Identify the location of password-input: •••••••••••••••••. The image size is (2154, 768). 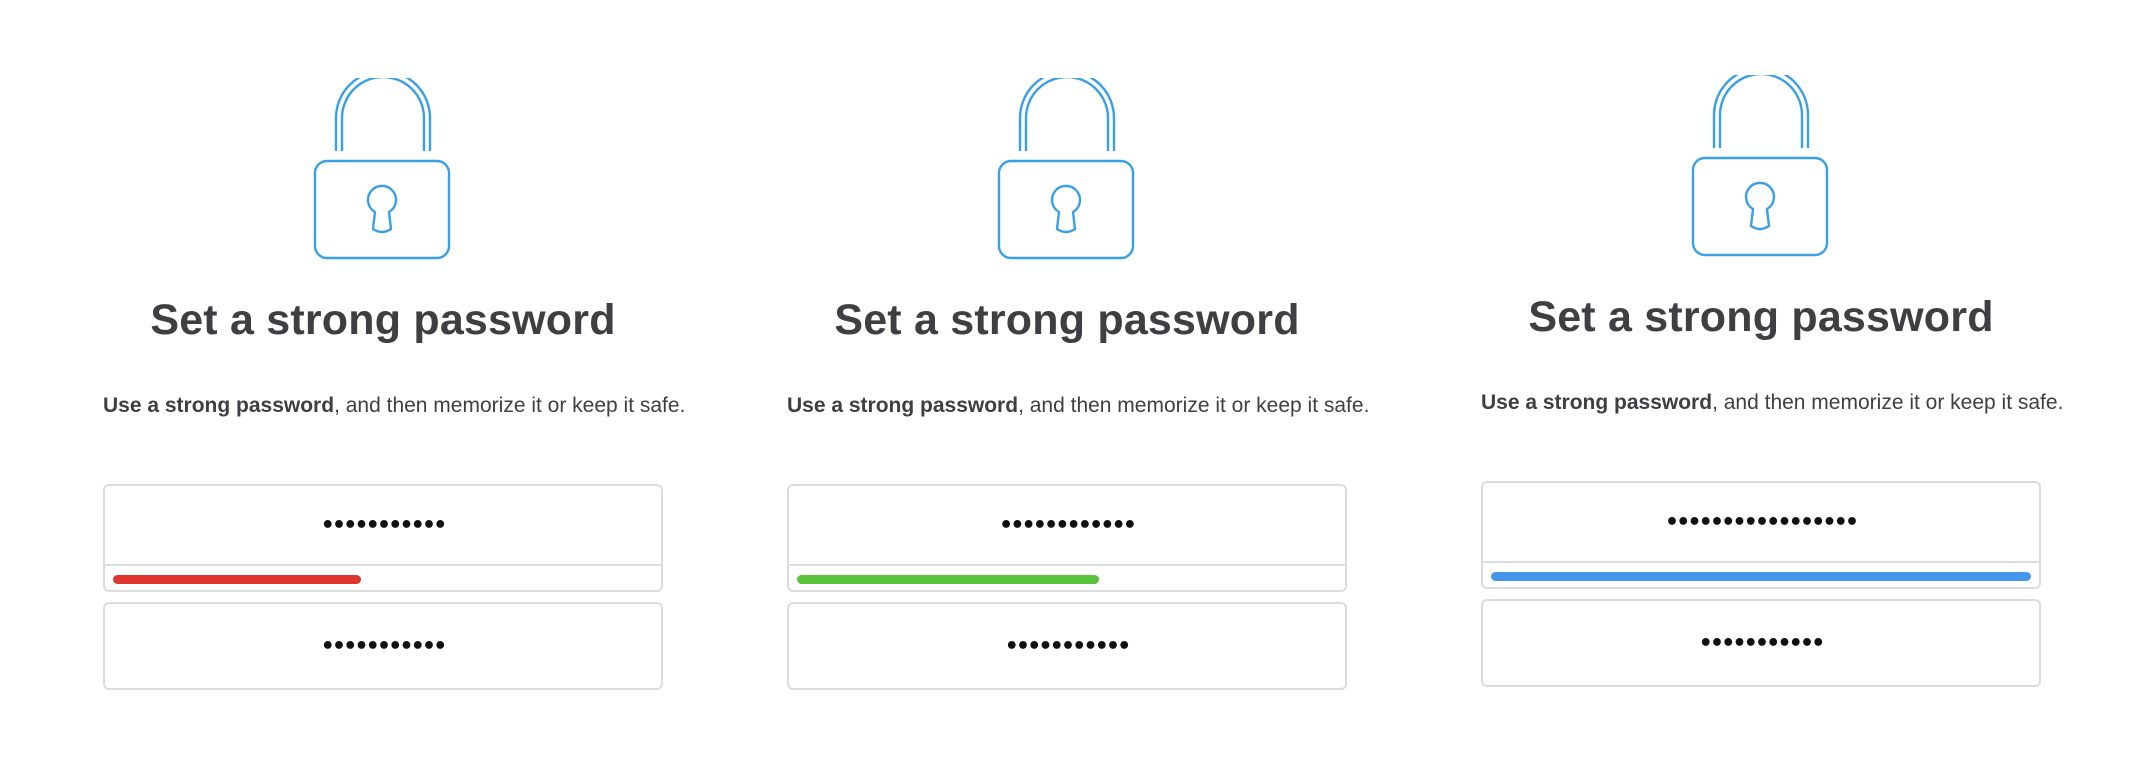
(1761, 523).